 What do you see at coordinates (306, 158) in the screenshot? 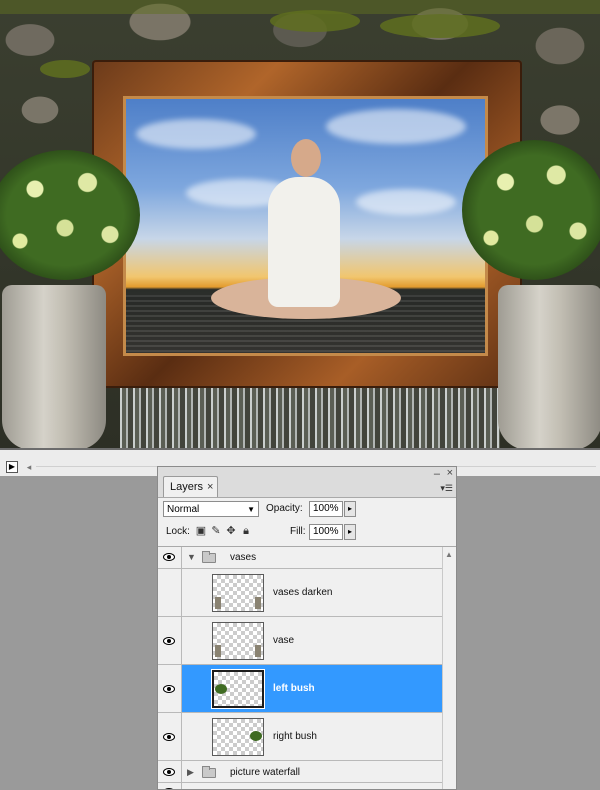
I see `figure-head` at bounding box center [306, 158].